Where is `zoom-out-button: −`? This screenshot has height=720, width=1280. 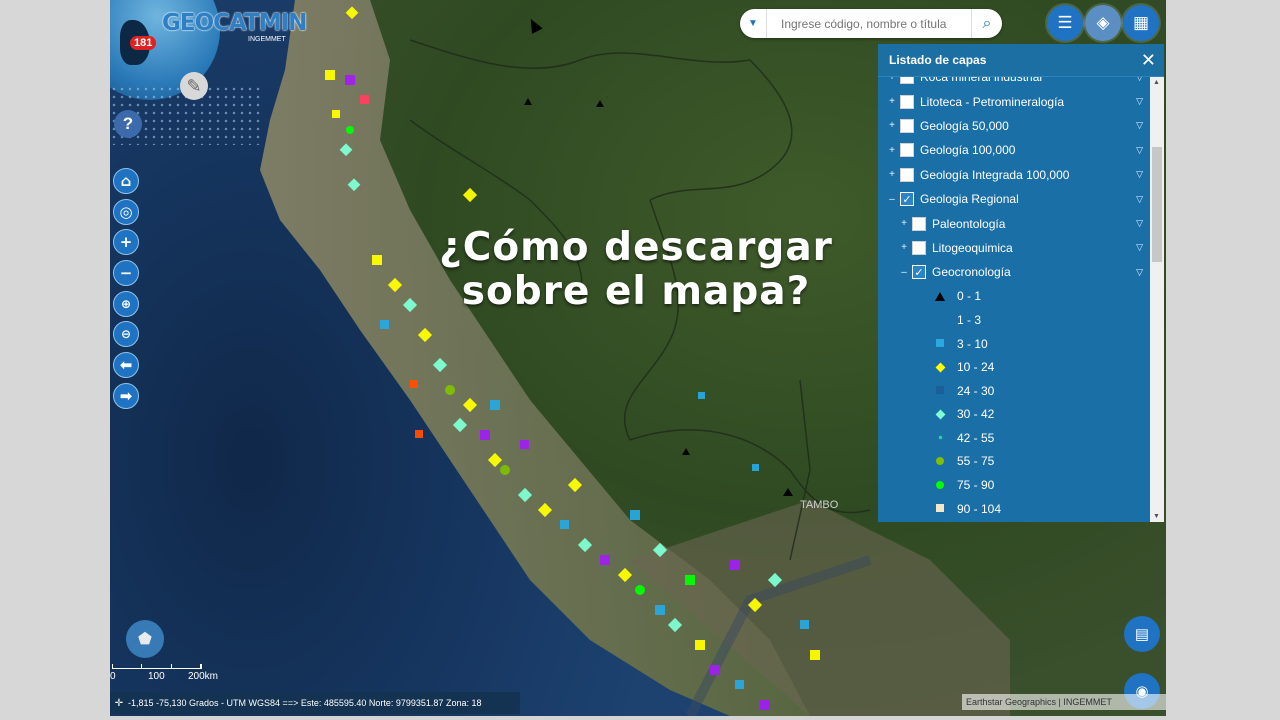
zoom-out-button: − is located at coordinates (126, 273).